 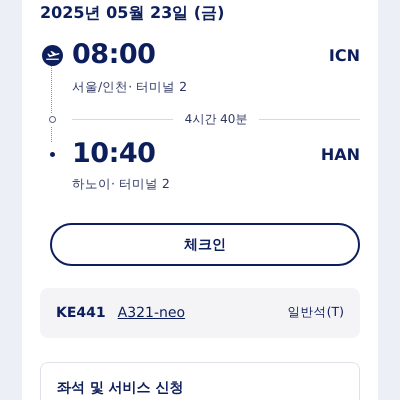 I want to click on stop-circle-icon, so click(x=52, y=120).